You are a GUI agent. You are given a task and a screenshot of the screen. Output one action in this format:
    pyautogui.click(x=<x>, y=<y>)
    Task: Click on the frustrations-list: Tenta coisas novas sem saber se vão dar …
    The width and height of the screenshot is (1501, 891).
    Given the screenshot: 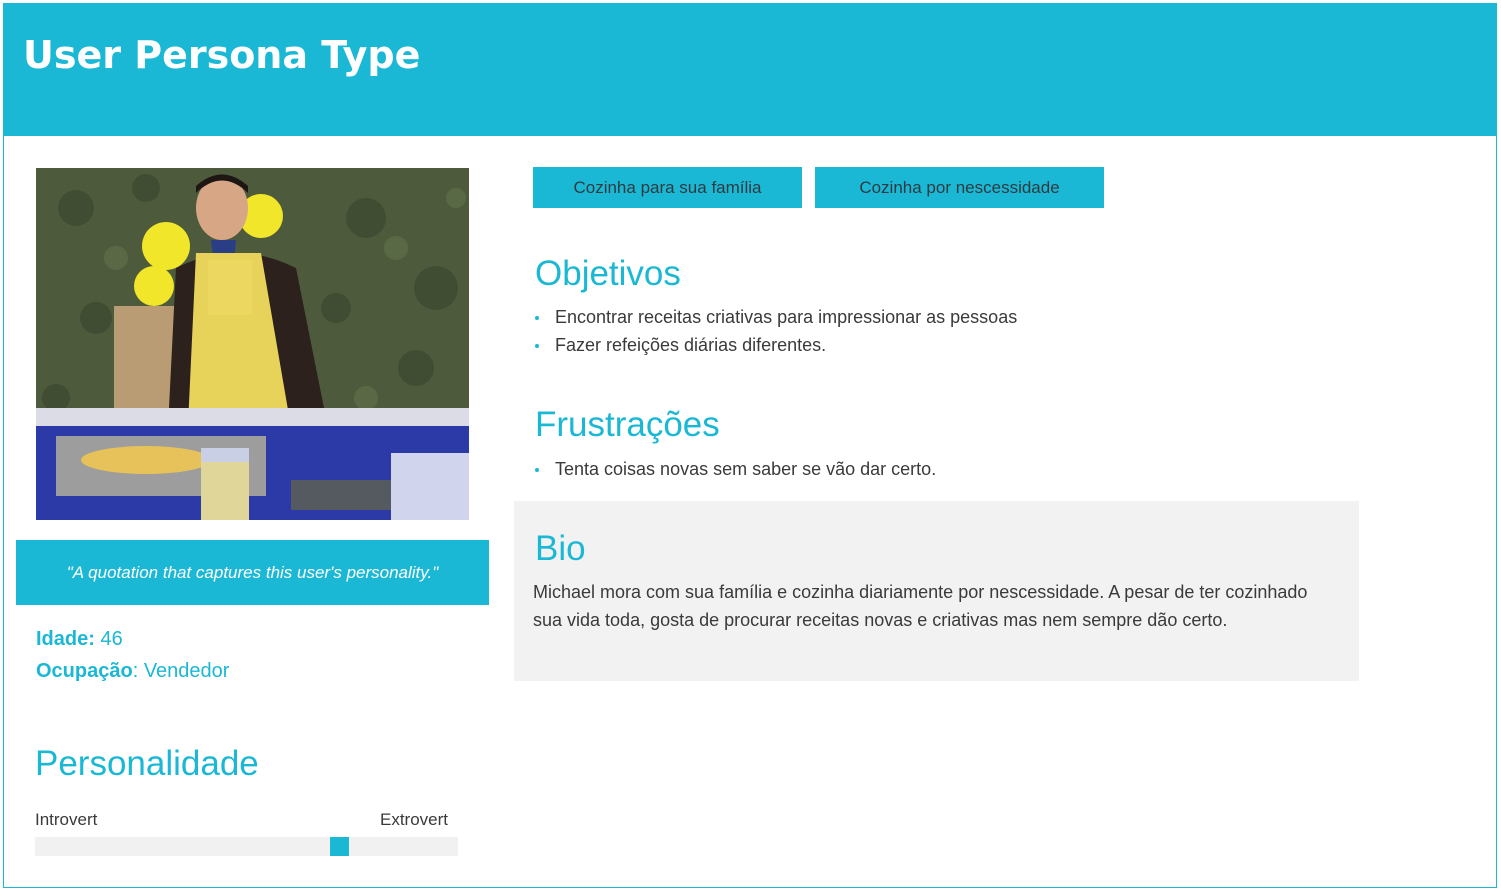 What is the action you would take?
    pyautogui.click(x=735, y=469)
    